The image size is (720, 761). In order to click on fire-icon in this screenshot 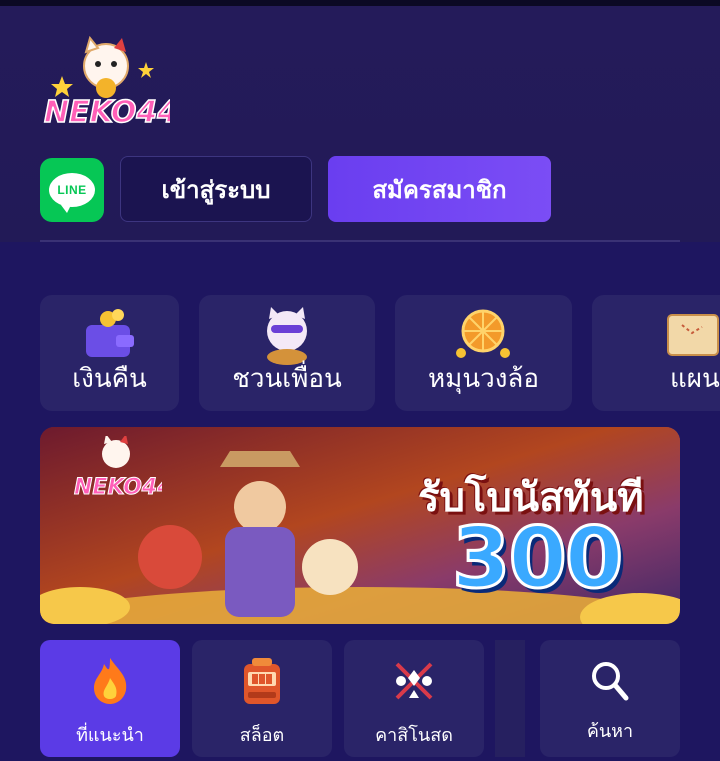, I will do `click(110, 681)`.